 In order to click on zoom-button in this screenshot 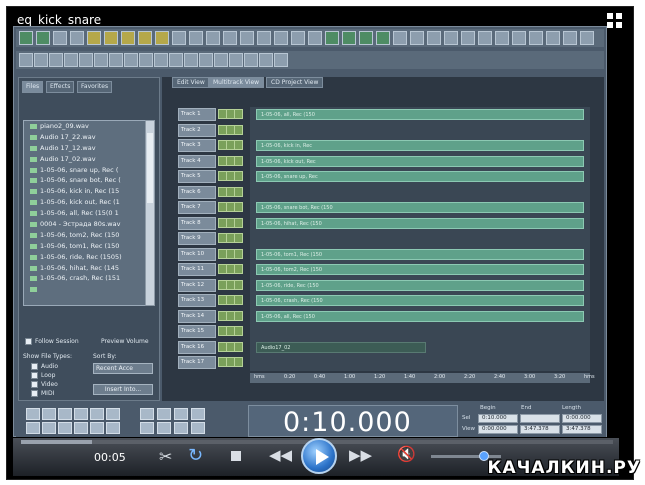, I will do `click(147, 414)`.